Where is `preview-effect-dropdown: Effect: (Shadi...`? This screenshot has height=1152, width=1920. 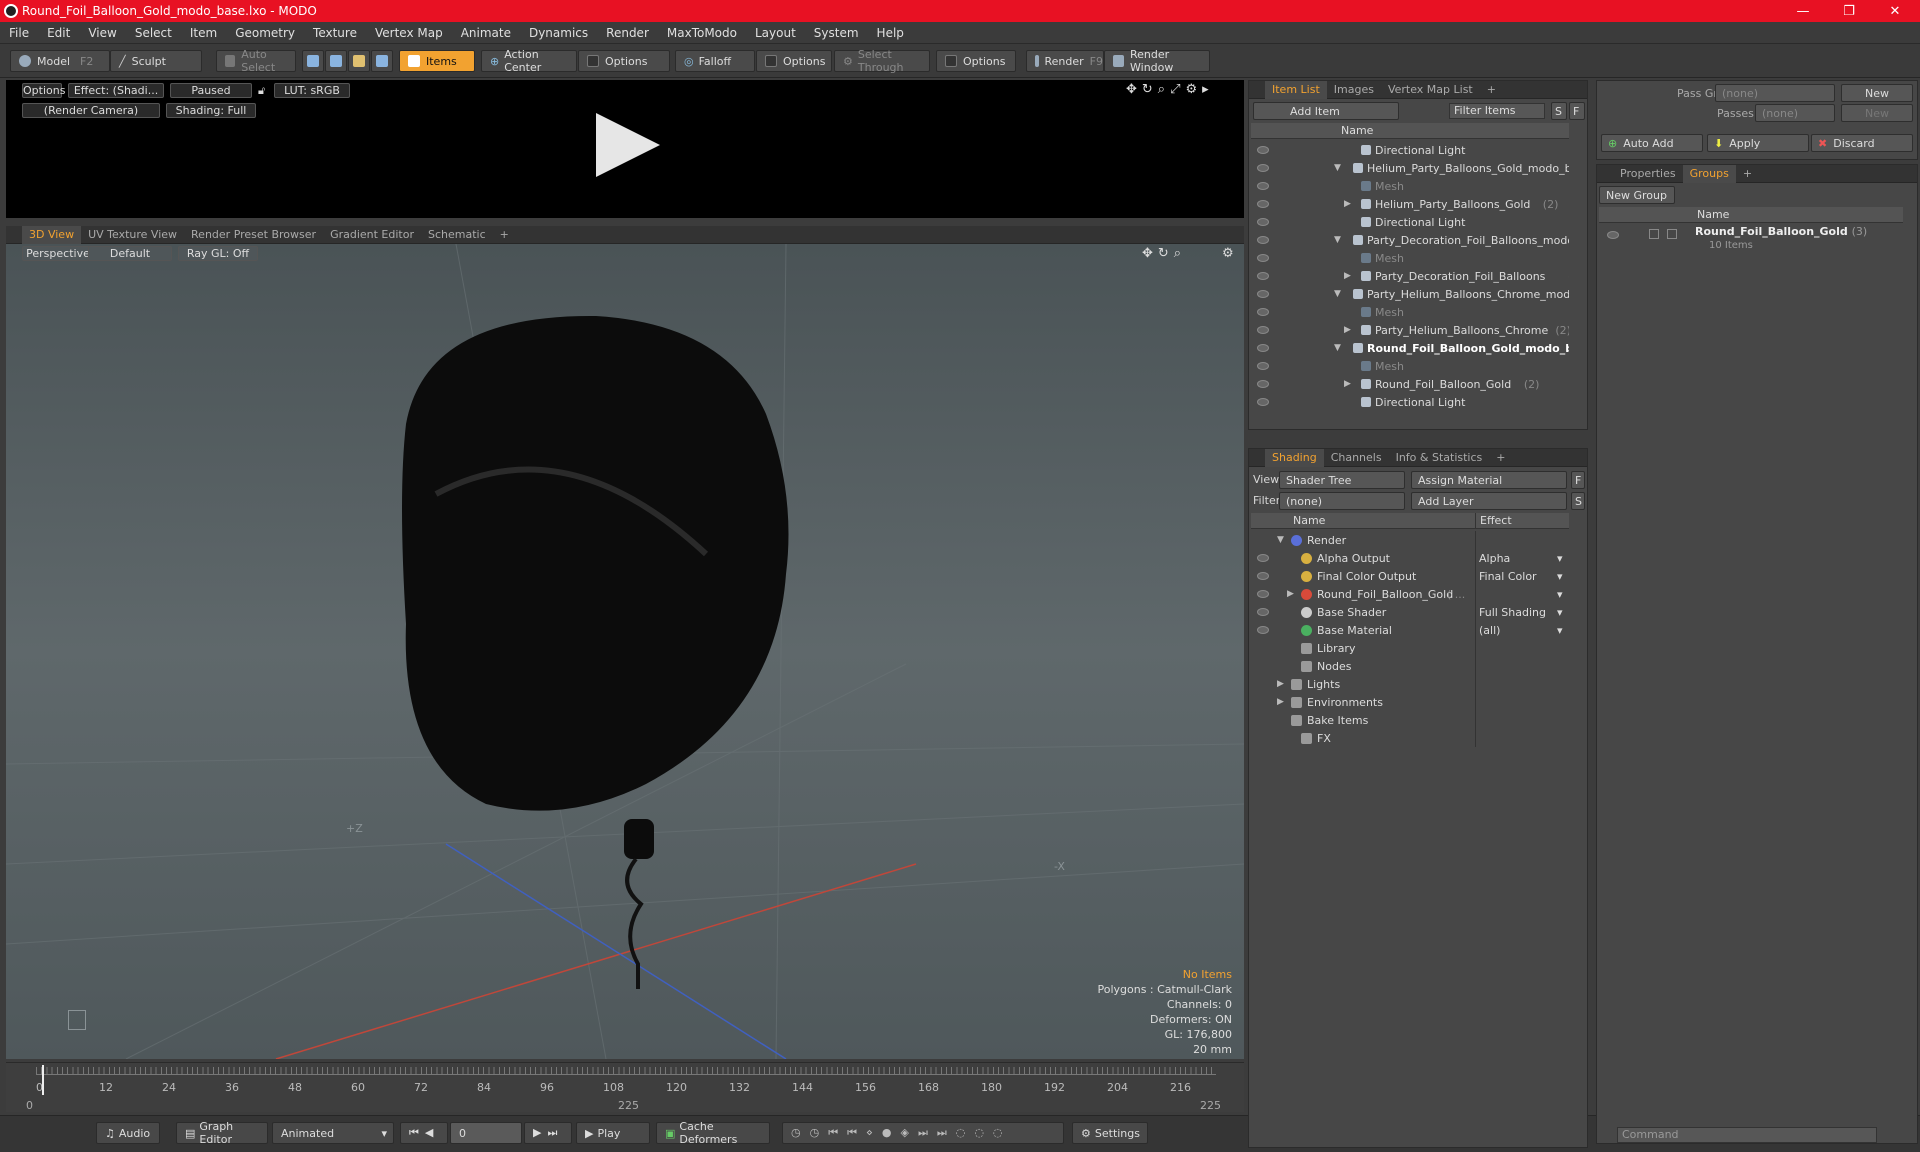
preview-effect-dropdown: Effect: (Shadi... is located at coordinates (116, 90).